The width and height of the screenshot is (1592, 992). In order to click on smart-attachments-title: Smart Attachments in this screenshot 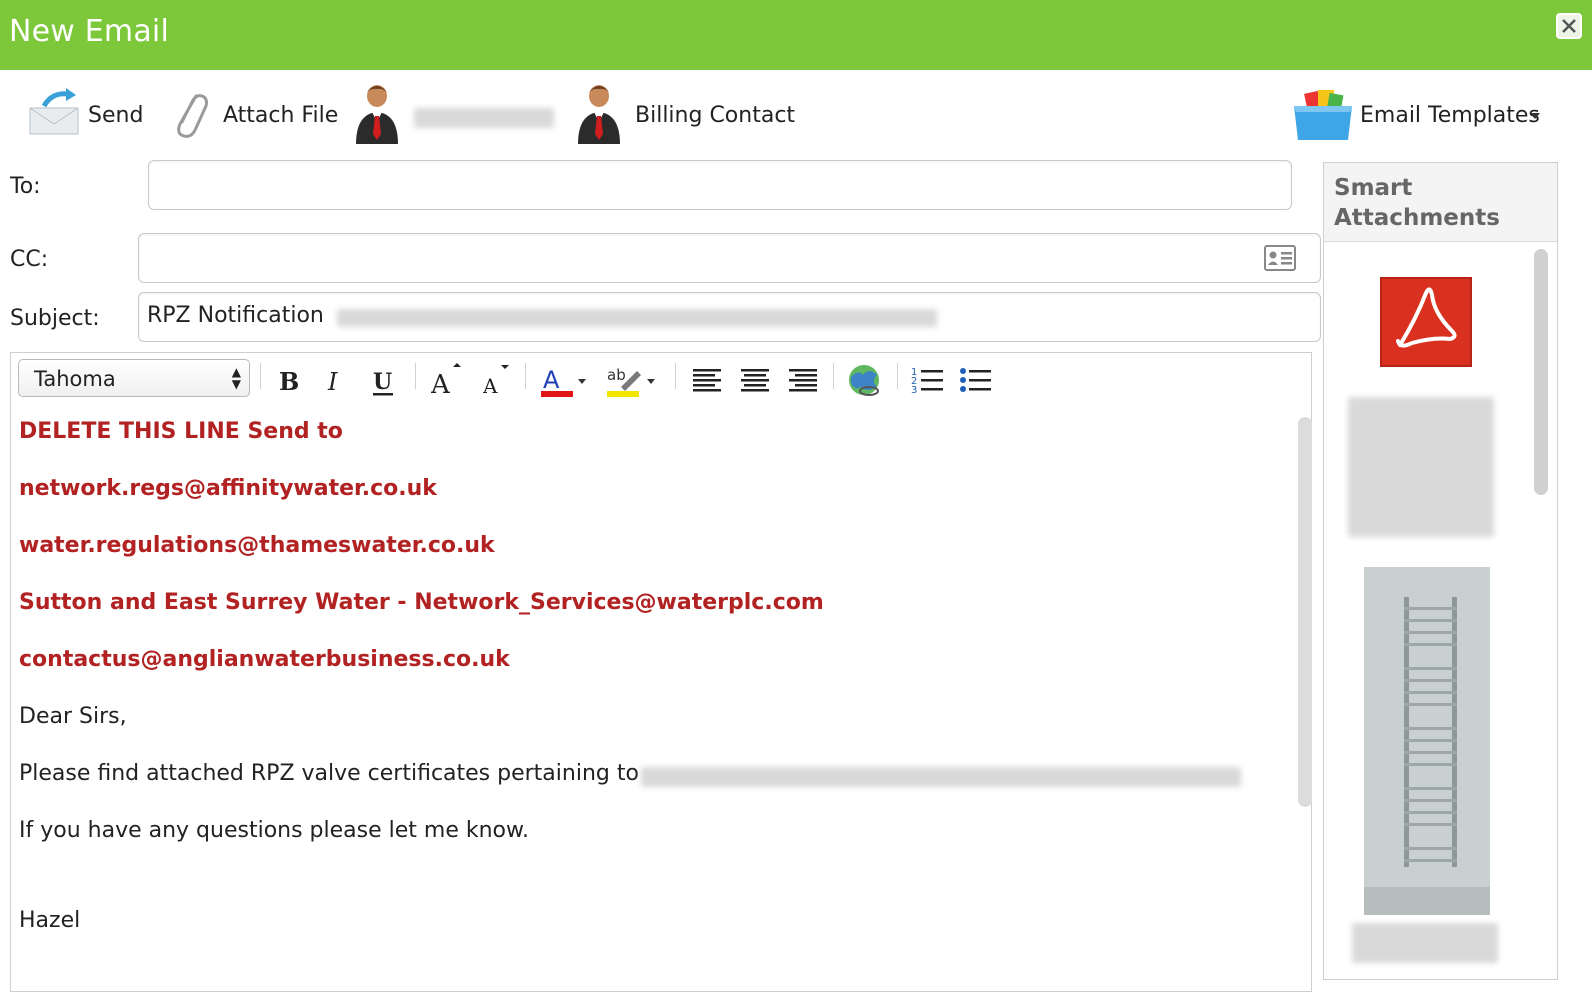, I will do `click(1417, 203)`.